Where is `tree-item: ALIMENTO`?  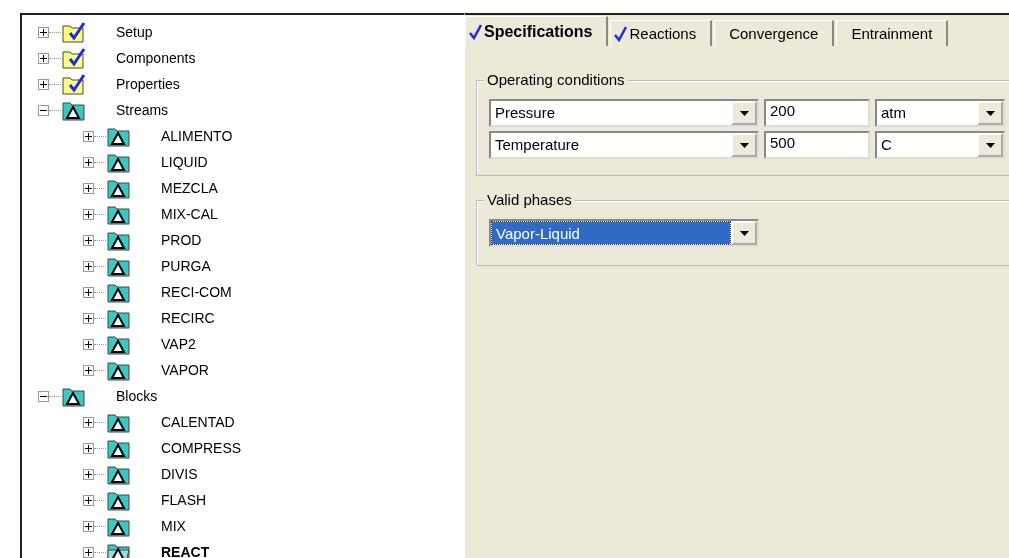
tree-item: ALIMENTO is located at coordinates (197, 136).